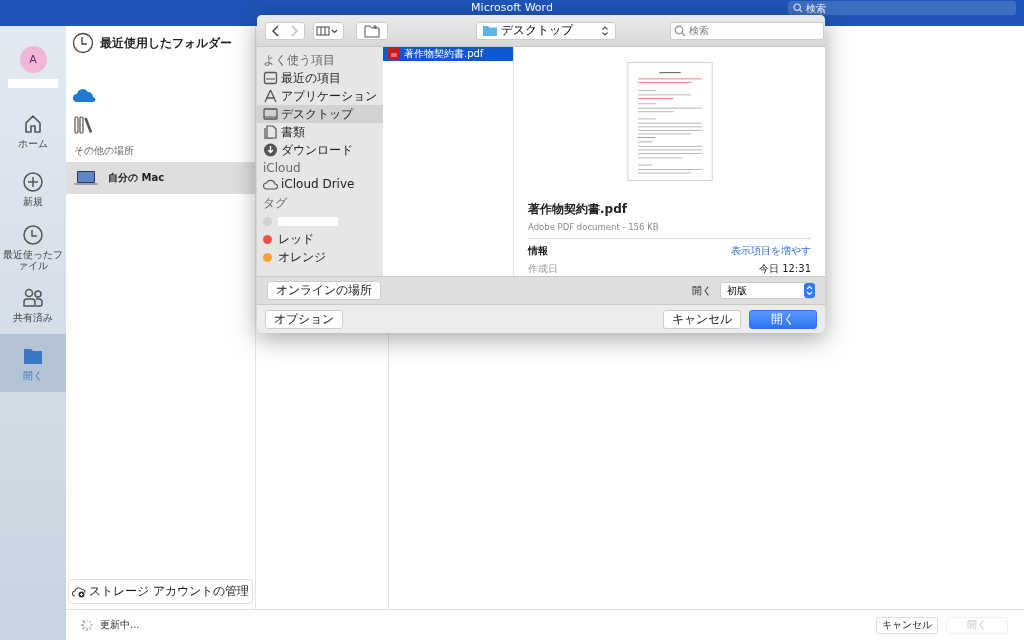  Describe the element at coordinates (33, 247) in the screenshot. I see `nav-item: 最近使ったファイル` at that location.